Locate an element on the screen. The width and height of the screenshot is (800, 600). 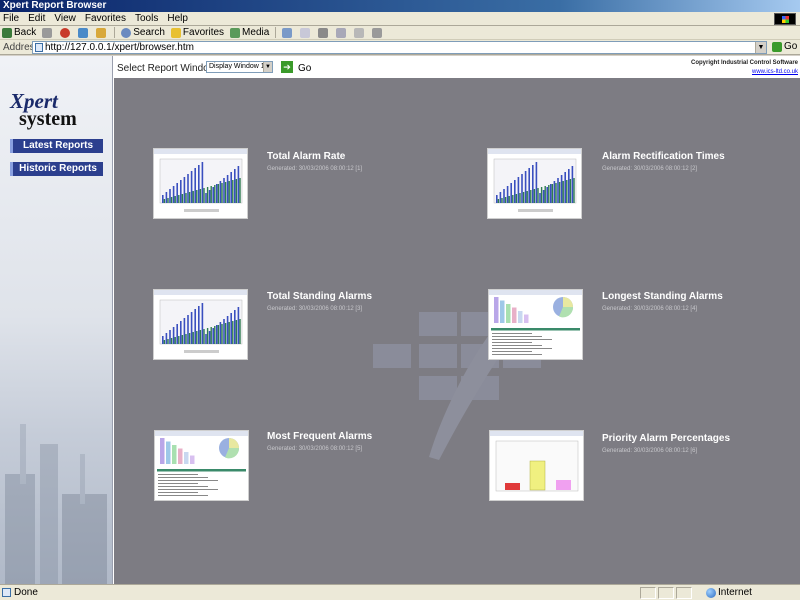
menu-file: File is located at coordinates (11, 18).